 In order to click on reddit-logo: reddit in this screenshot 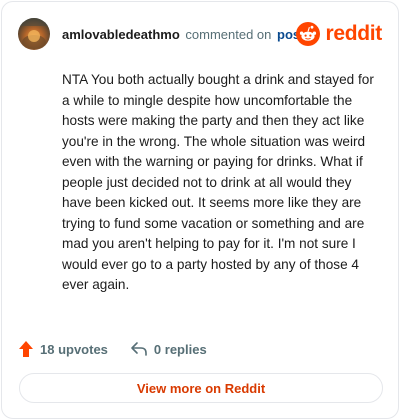, I will do `click(339, 34)`.